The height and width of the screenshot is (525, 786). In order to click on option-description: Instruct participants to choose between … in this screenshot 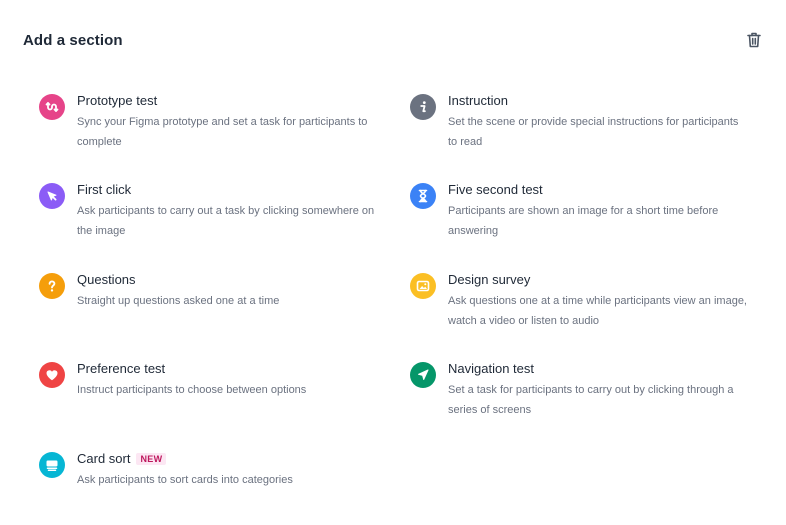, I will do `click(192, 390)`.